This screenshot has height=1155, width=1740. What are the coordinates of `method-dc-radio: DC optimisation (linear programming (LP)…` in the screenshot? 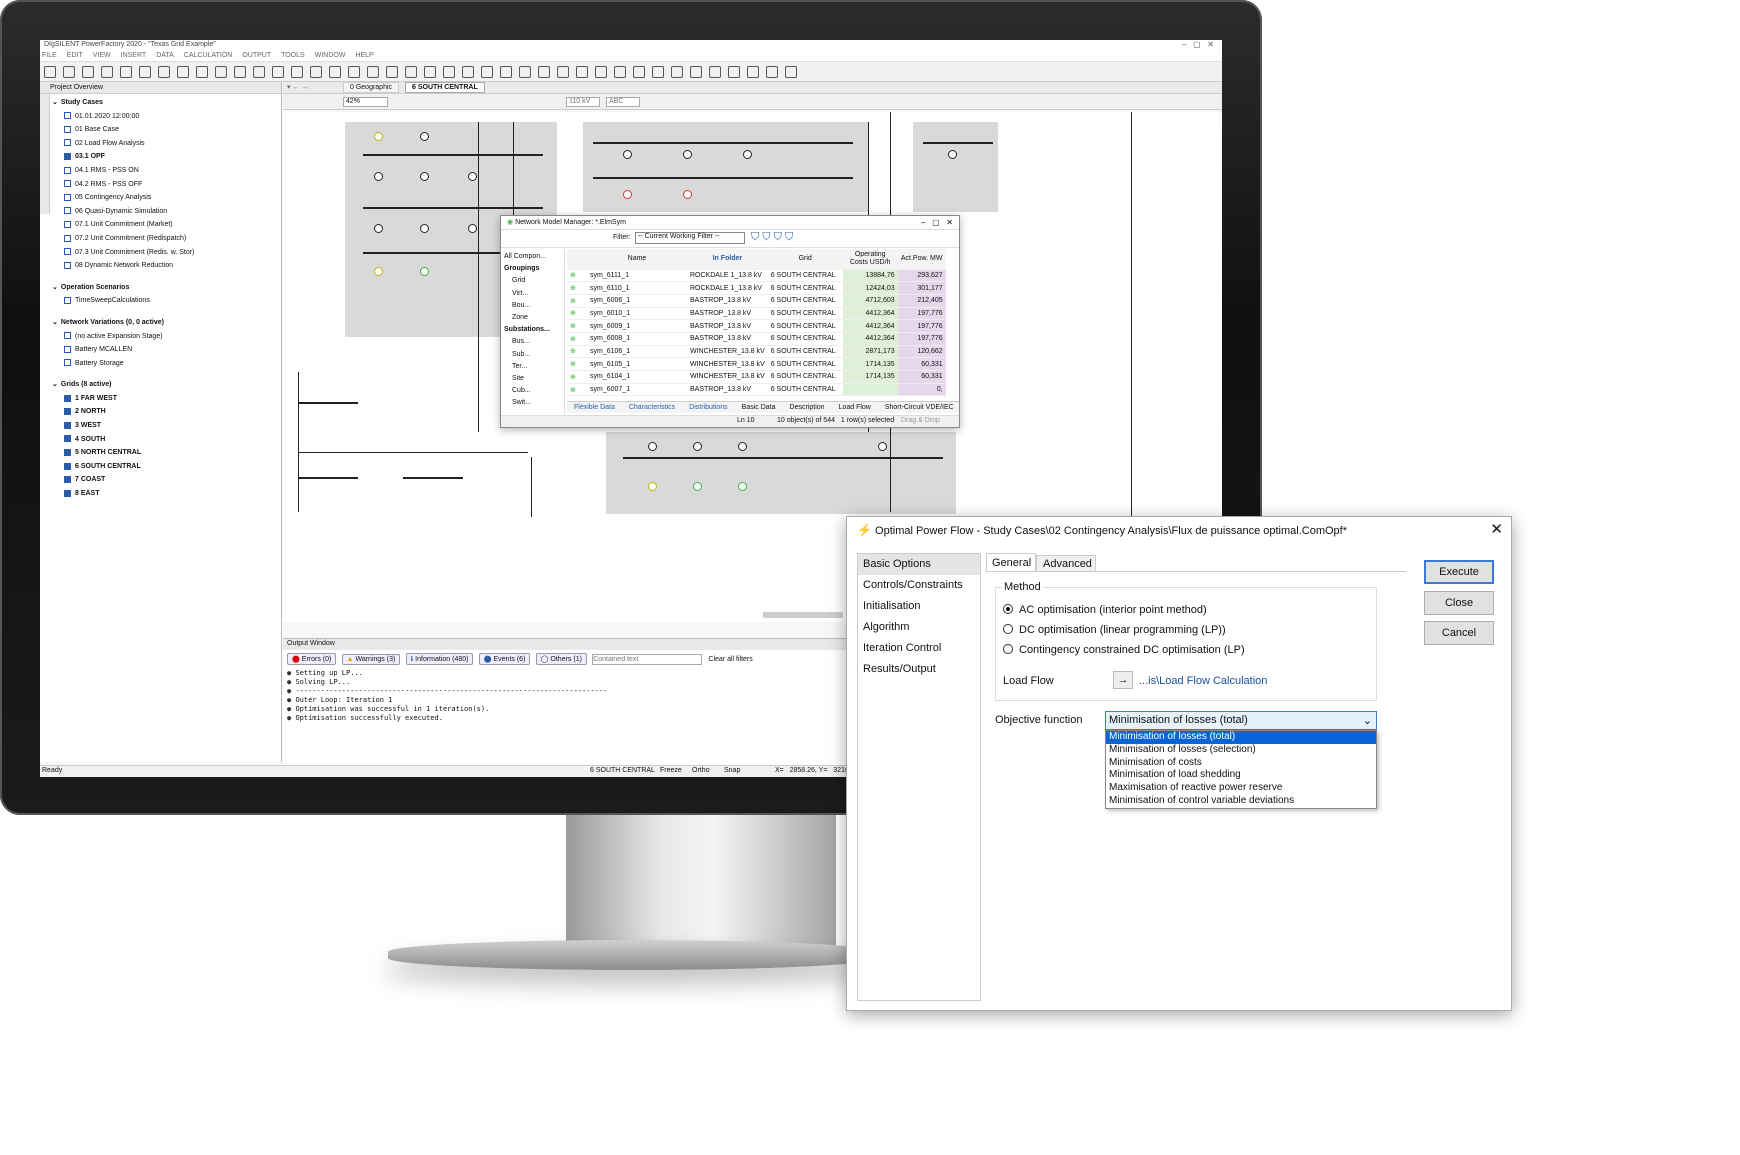 It's located at (1114, 630).